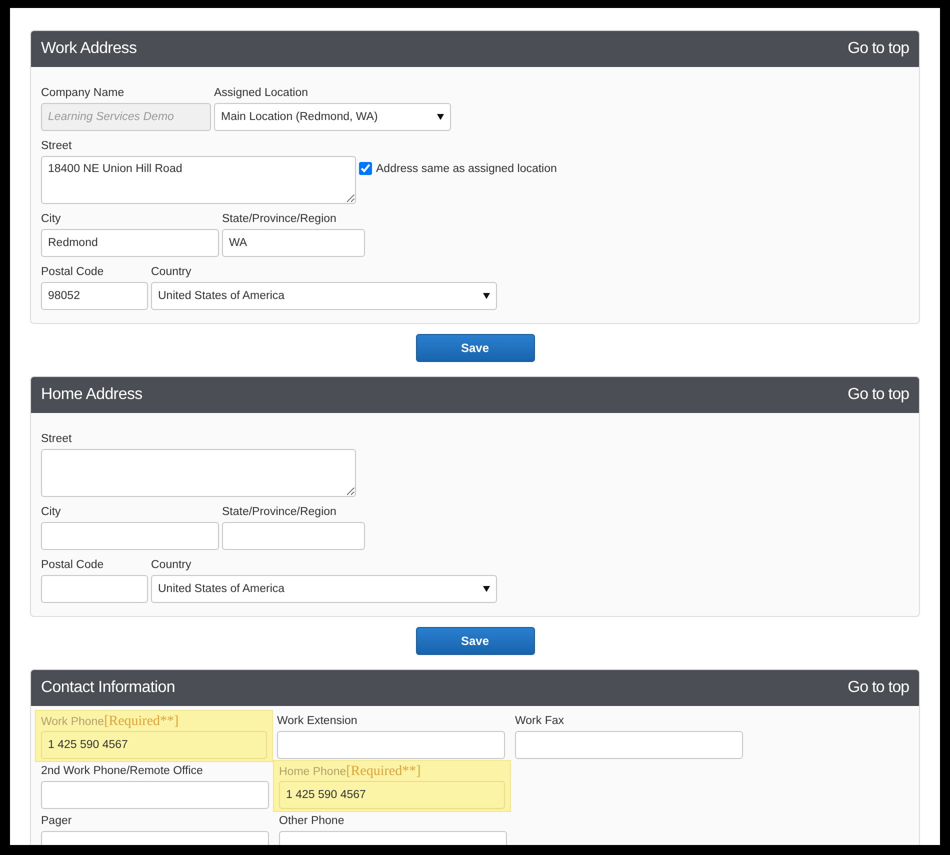 The image size is (950, 855). What do you see at coordinates (198, 473) in the screenshot?
I see `text-area` at bounding box center [198, 473].